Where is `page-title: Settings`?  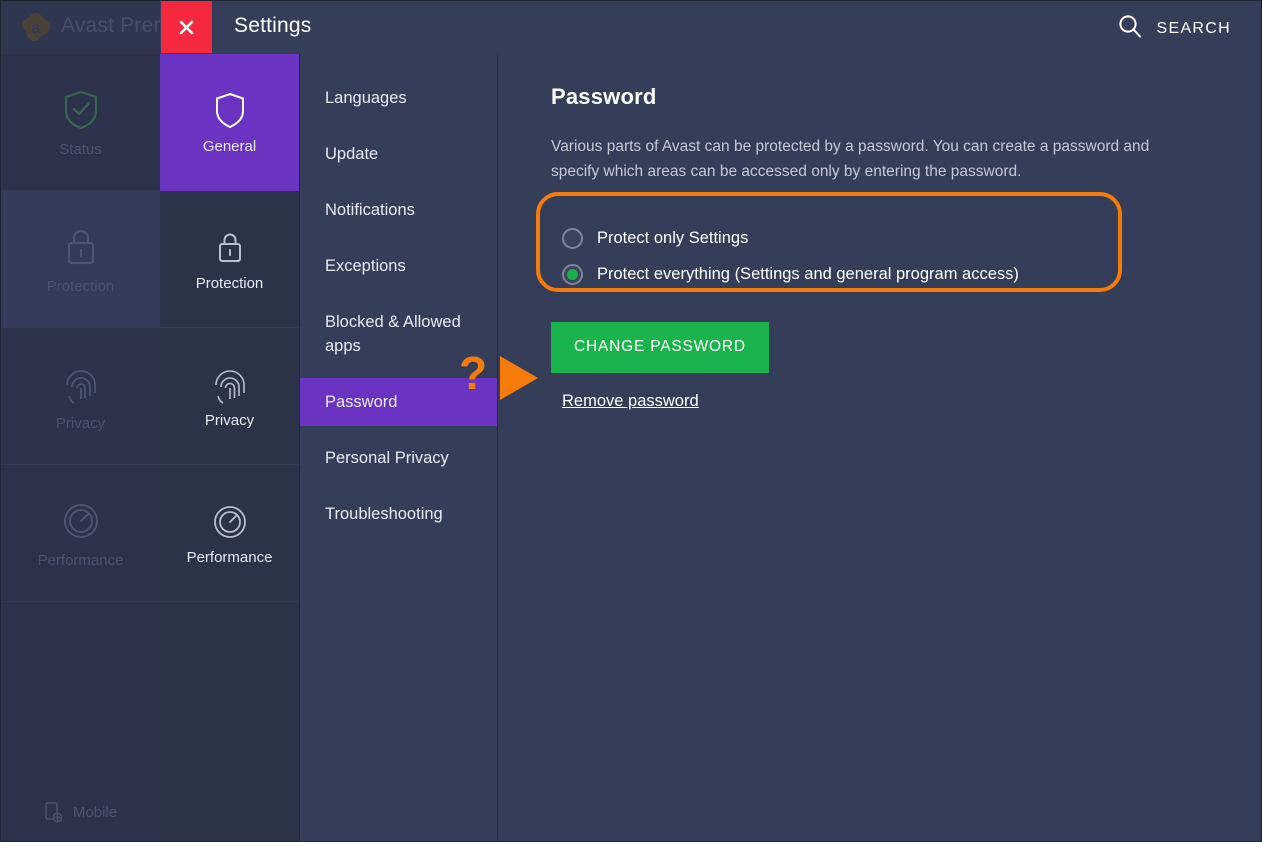
page-title: Settings is located at coordinates (273, 25).